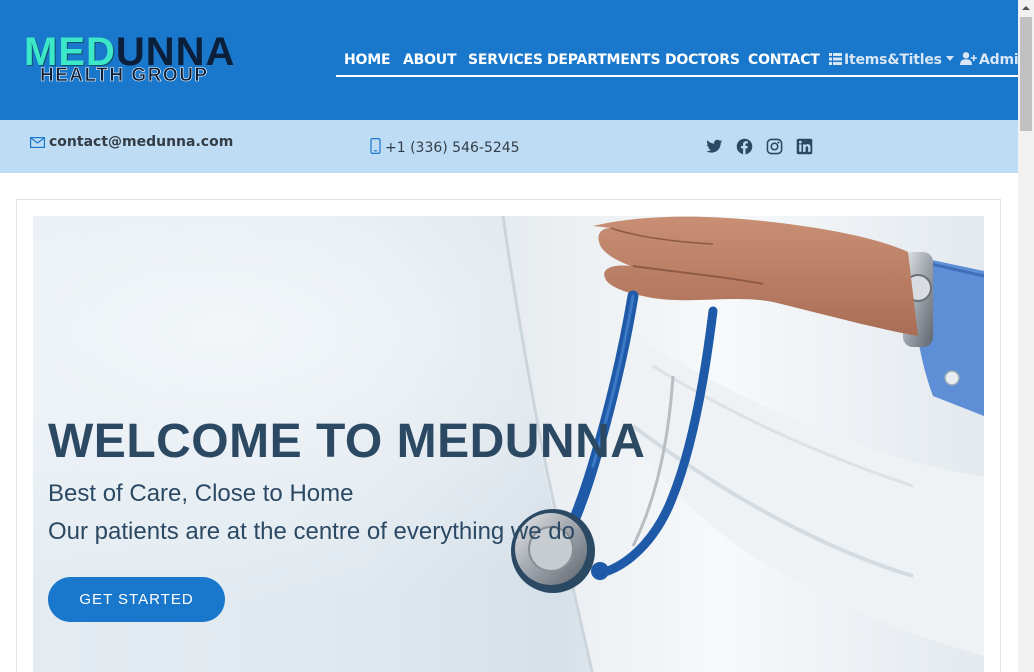 The height and width of the screenshot is (672, 1034). Describe the element at coordinates (1026, 74) in the screenshot. I see `scrollbar-thumb` at that location.